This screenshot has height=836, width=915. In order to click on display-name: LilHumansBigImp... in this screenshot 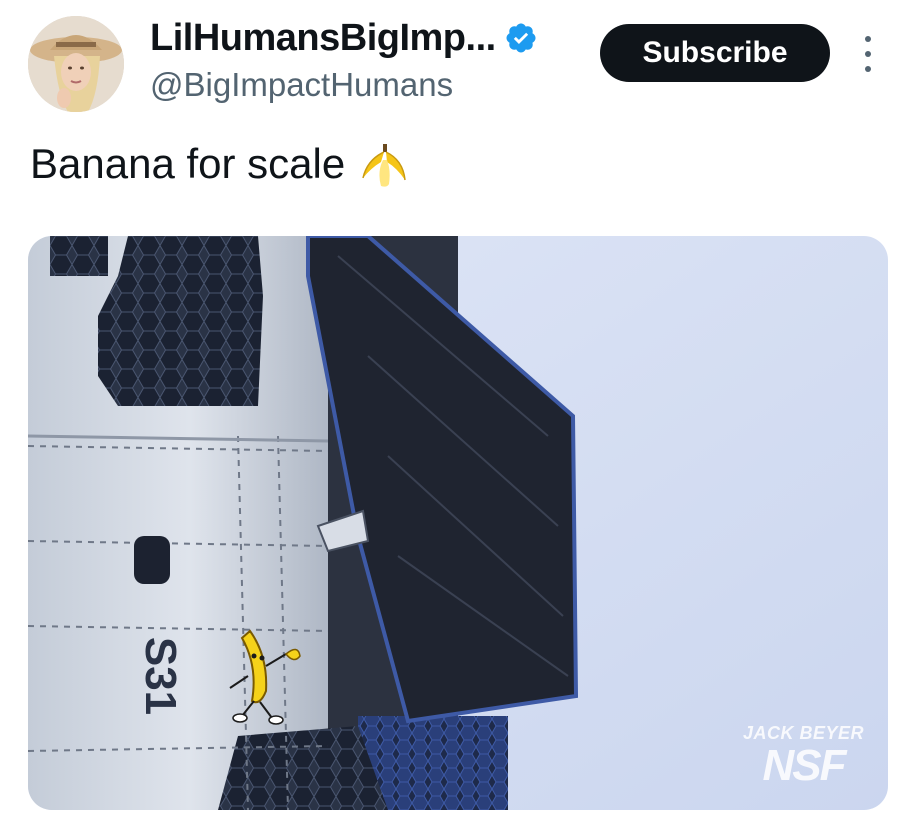, I will do `click(323, 38)`.